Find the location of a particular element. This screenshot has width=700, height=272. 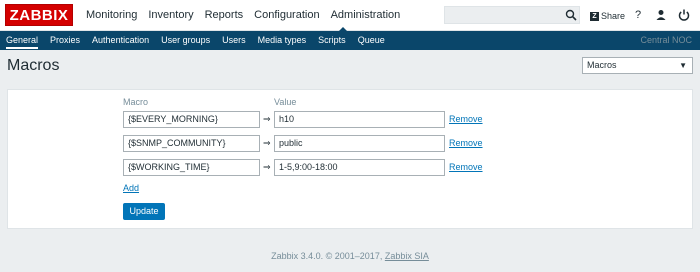

macro-name-field: {$EVERY_MORNING} is located at coordinates (191, 119).